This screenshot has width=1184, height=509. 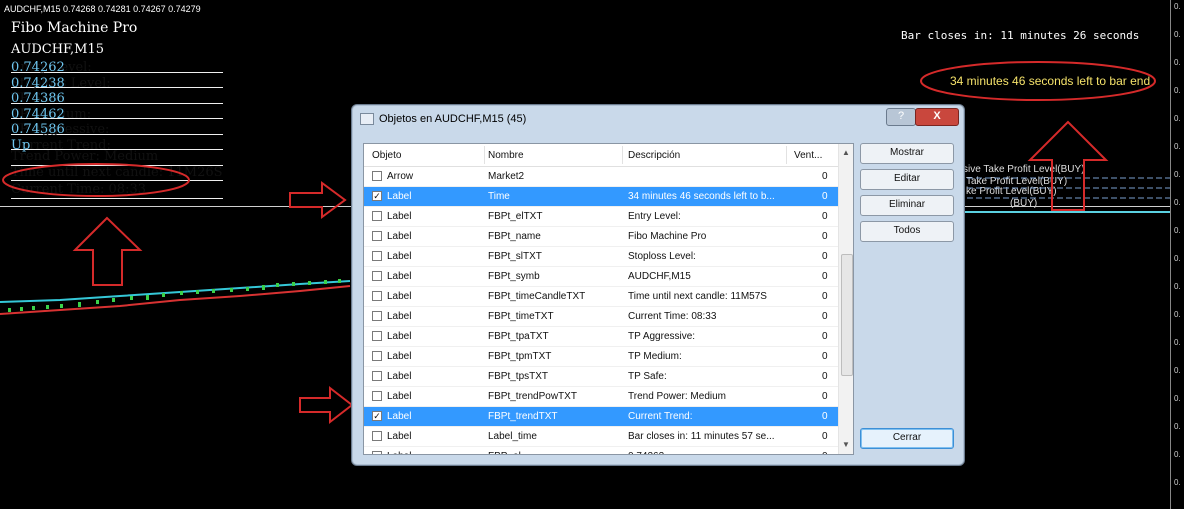 What do you see at coordinates (601, 317) in the screenshot?
I see `table-row: Label FBPt_timeTXT Current Time: 08:33 0` at bounding box center [601, 317].